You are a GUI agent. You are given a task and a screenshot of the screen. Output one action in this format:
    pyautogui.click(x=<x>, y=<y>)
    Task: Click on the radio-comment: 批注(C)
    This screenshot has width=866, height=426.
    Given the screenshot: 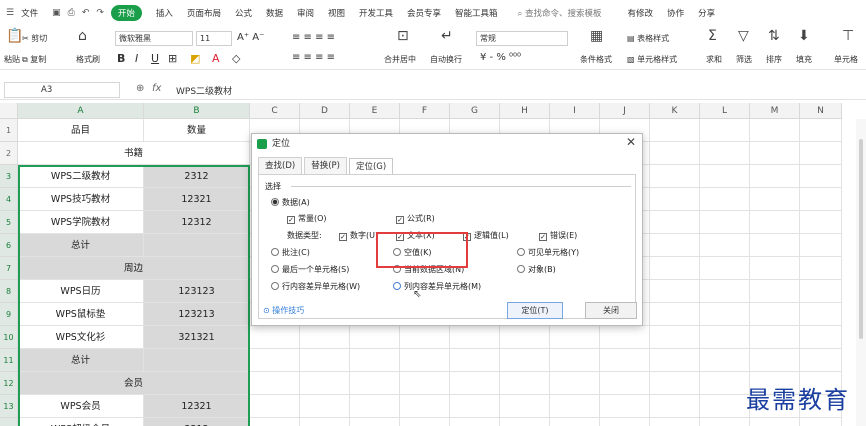 What is the action you would take?
    pyautogui.click(x=290, y=252)
    